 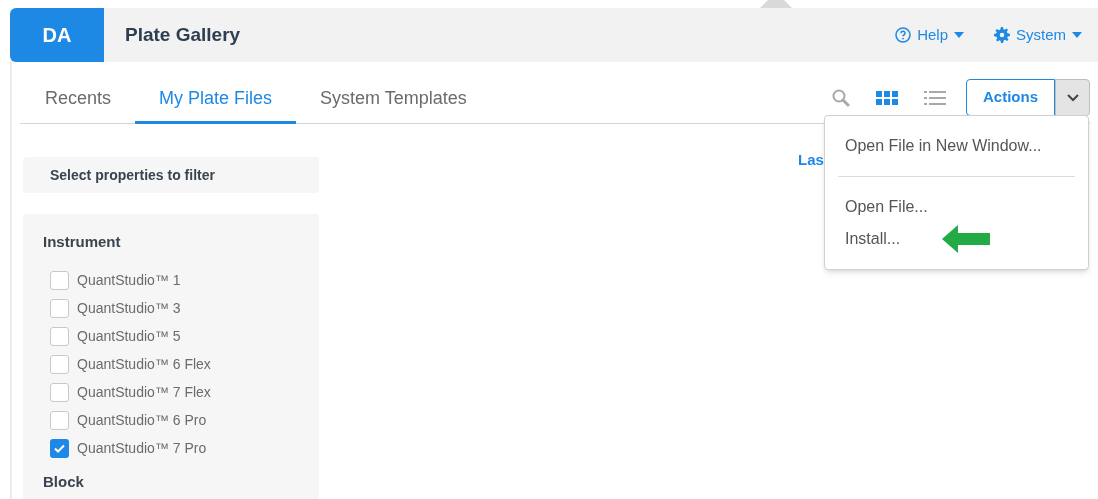 What do you see at coordinates (1002, 35) in the screenshot?
I see `settings-icon` at bounding box center [1002, 35].